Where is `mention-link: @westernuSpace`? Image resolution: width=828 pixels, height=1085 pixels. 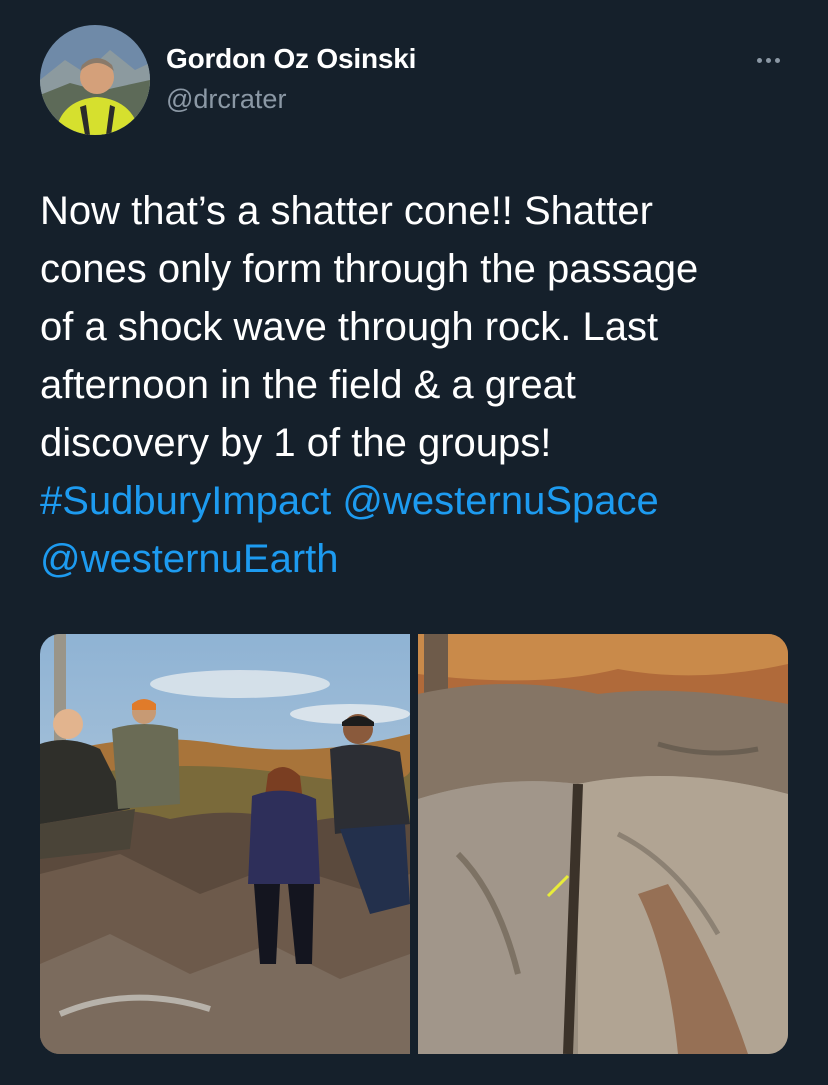 mention-link: @westernuSpace is located at coordinates (500, 501).